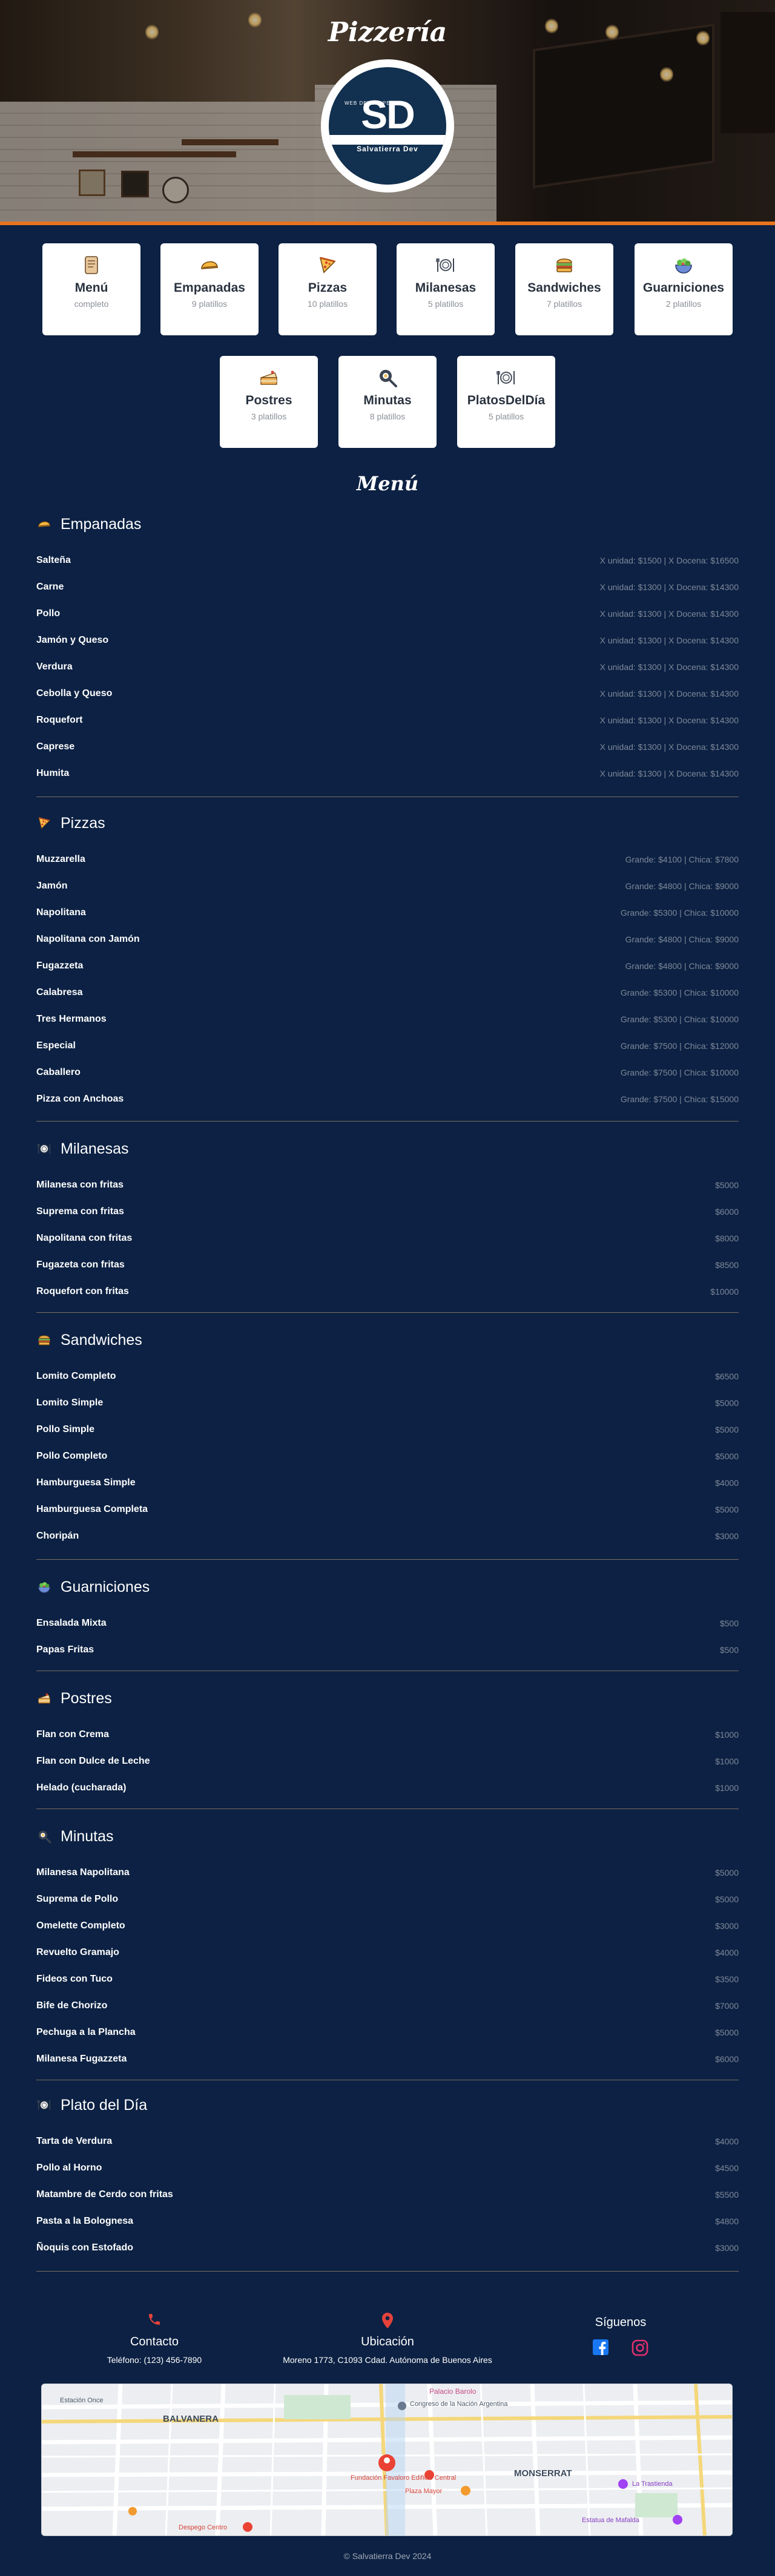 This screenshot has height=2576, width=775. Describe the element at coordinates (328, 260) in the screenshot. I see `pizza-icon` at that location.